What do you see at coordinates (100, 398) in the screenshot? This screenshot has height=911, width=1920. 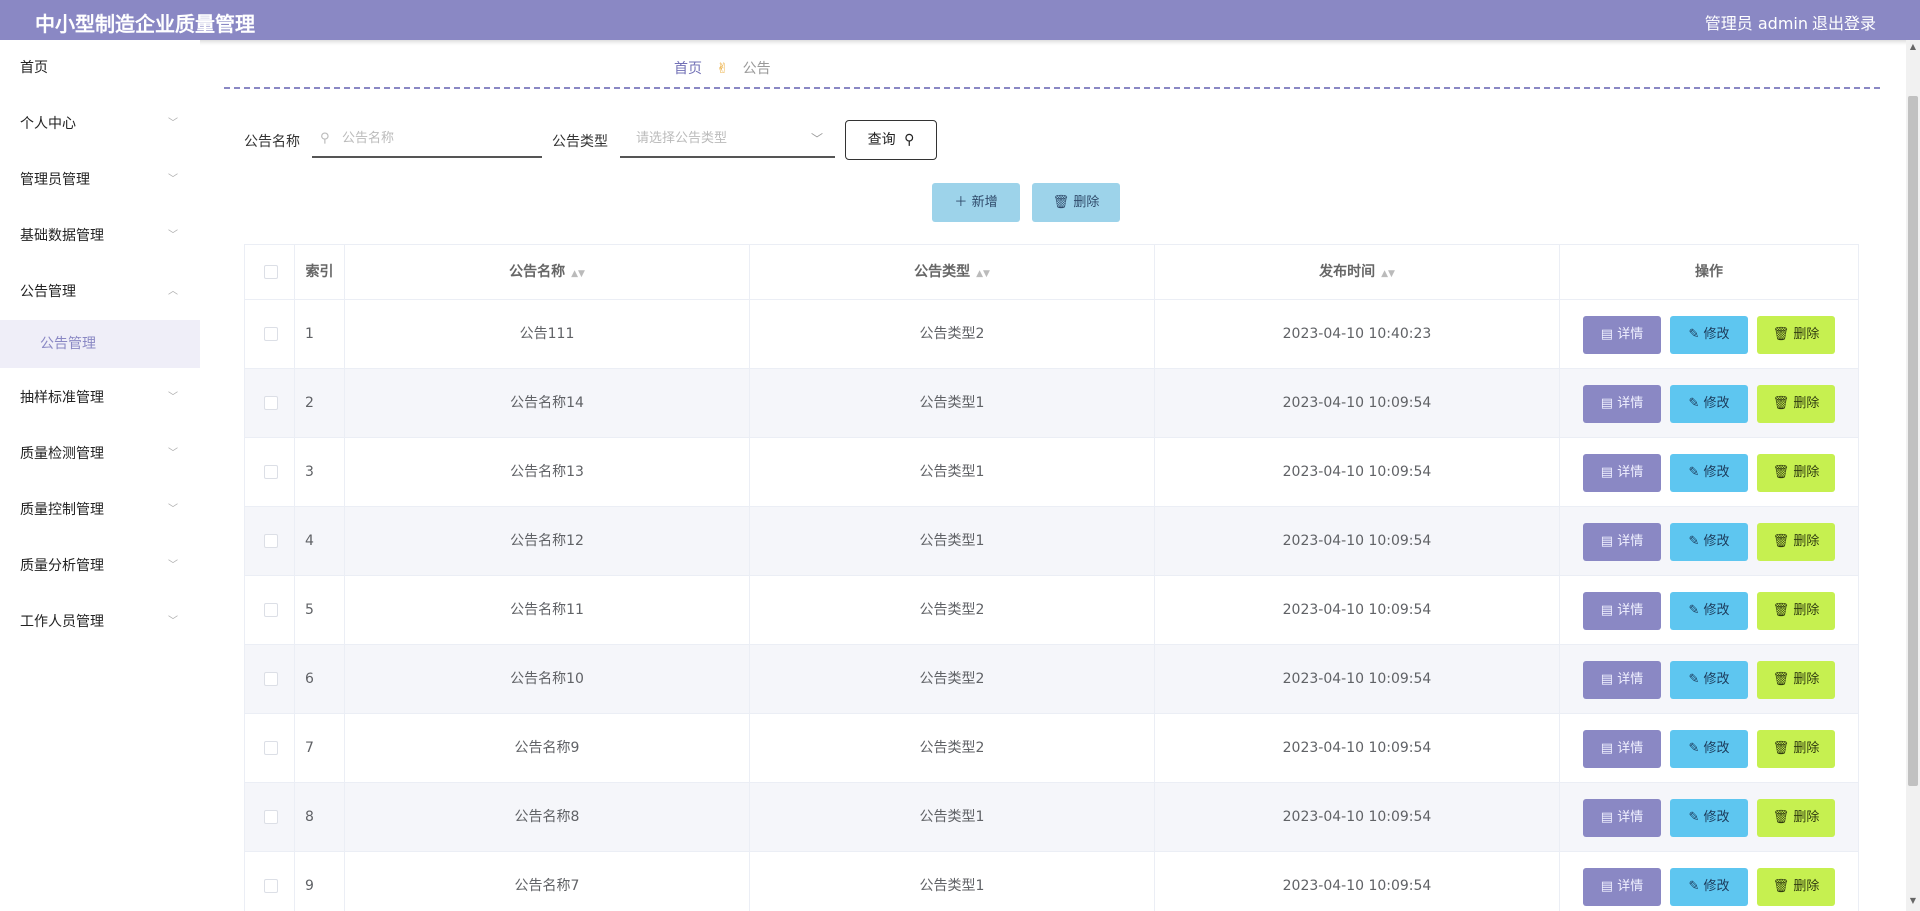 I see `sidebar-item-sampling-standard: 抽样标准管理 ﹀` at bounding box center [100, 398].